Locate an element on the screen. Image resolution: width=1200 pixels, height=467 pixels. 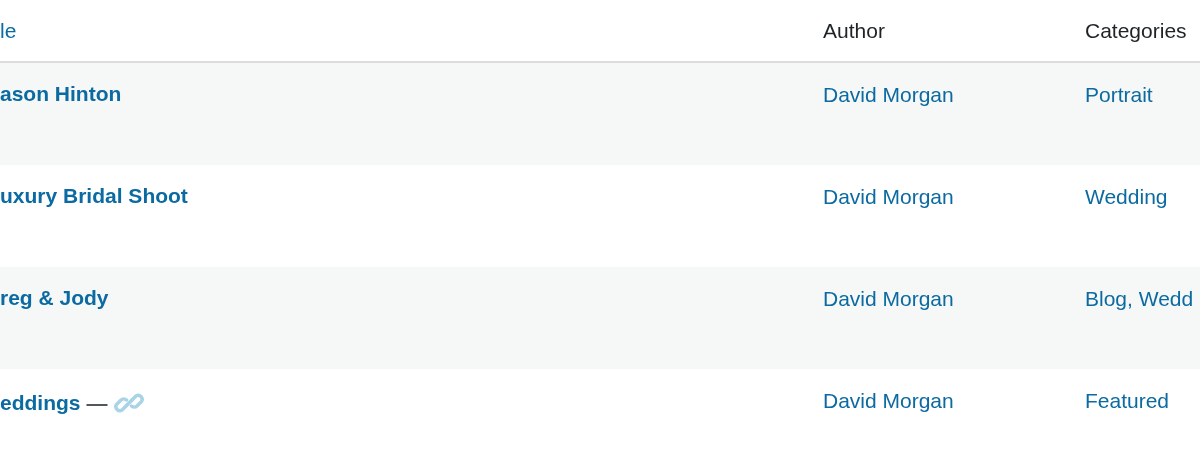
post-title-link: uxury Bridal Shoot is located at coordinates (94, 196).